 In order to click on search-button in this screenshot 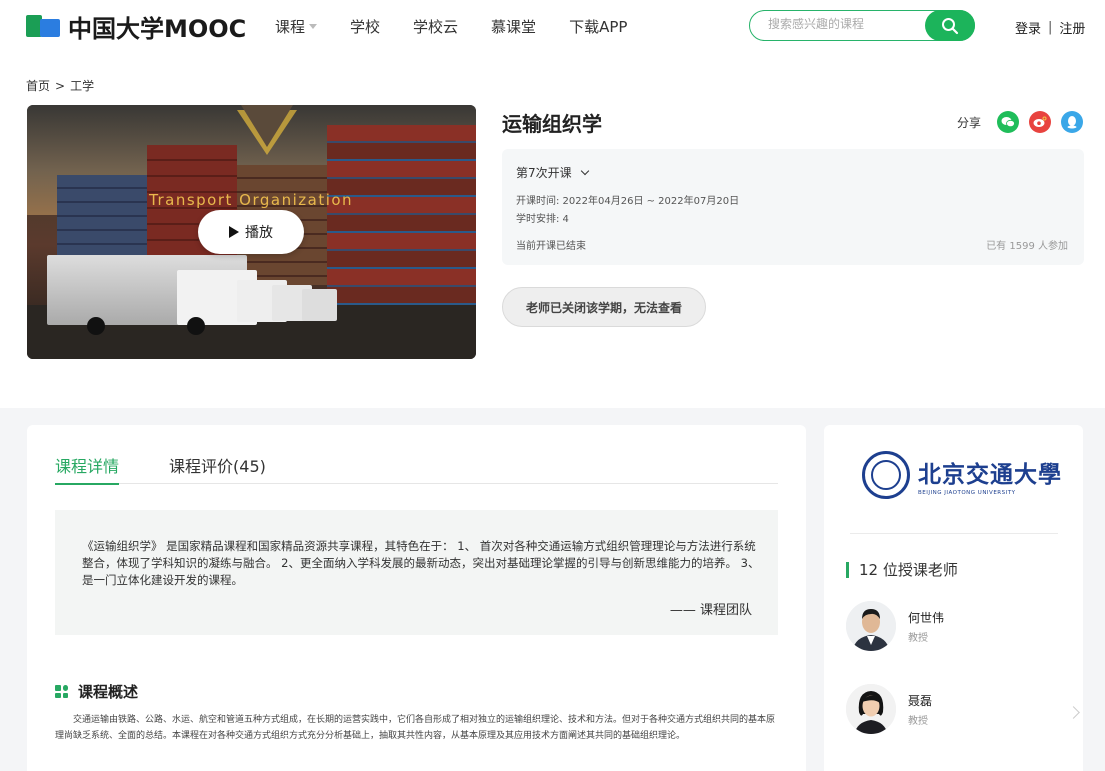, I will do `click(950, 25)`.